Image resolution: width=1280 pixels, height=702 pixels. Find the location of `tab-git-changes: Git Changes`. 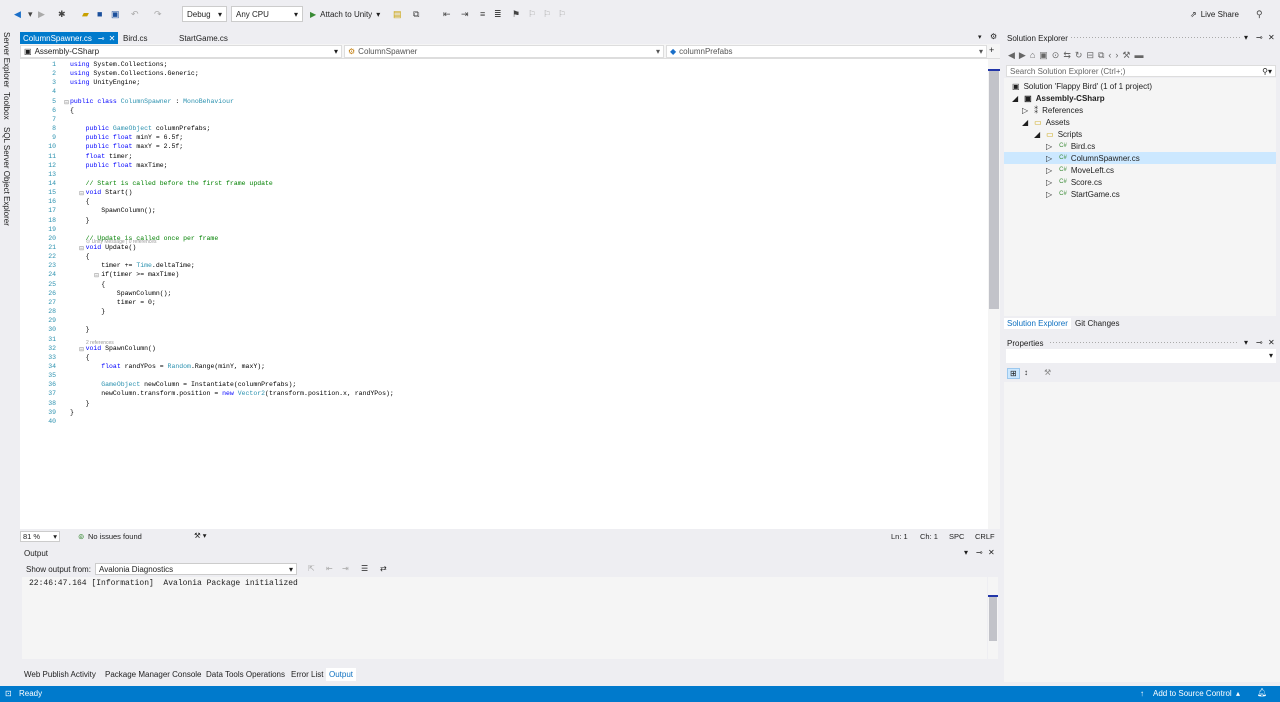

tab-git-changes: Git Changes is located at coordinates (1097, 323).